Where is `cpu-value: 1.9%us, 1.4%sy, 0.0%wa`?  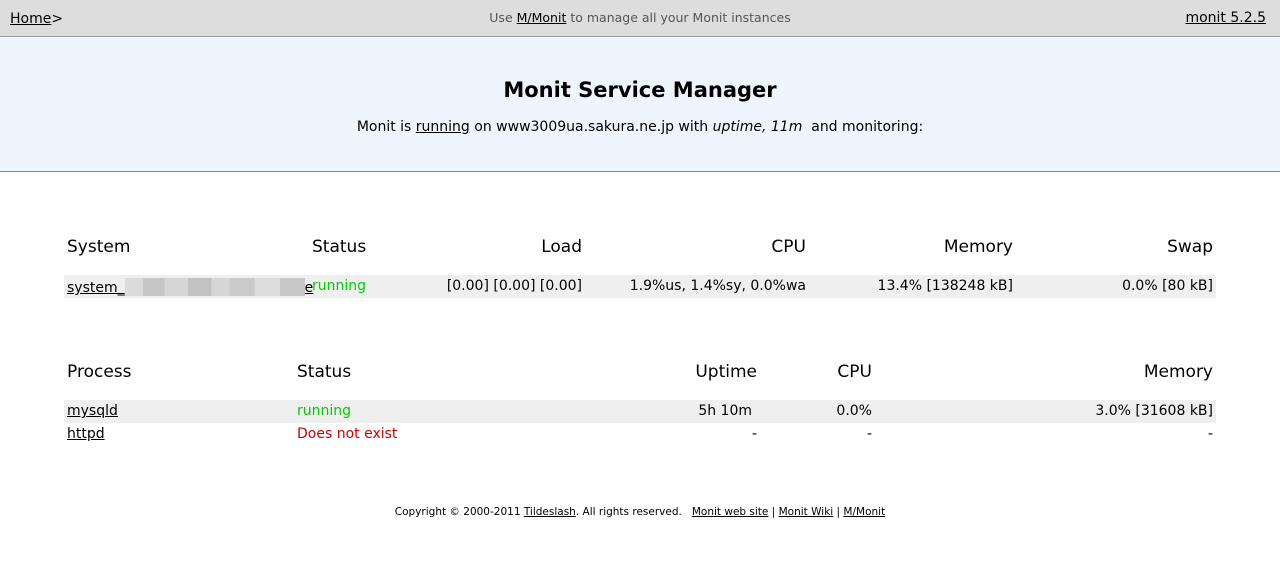
cpu-value: 1.9%us, 1.4%sy, 0.0%wa is located at coordinates (717, 286).